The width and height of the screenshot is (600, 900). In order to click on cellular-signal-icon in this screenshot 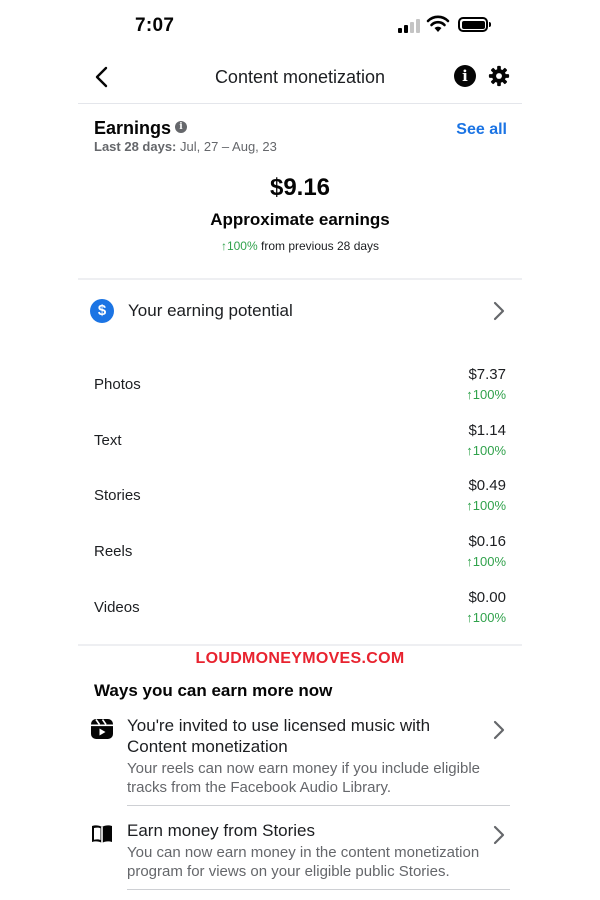, I will do `click(409, 26)`.